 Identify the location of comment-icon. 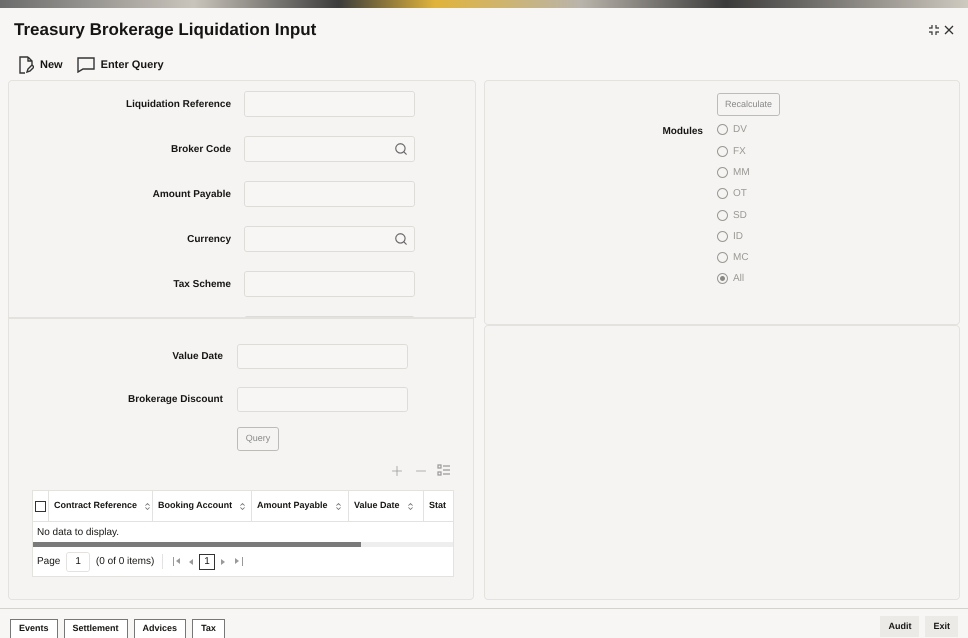
(85, 65).